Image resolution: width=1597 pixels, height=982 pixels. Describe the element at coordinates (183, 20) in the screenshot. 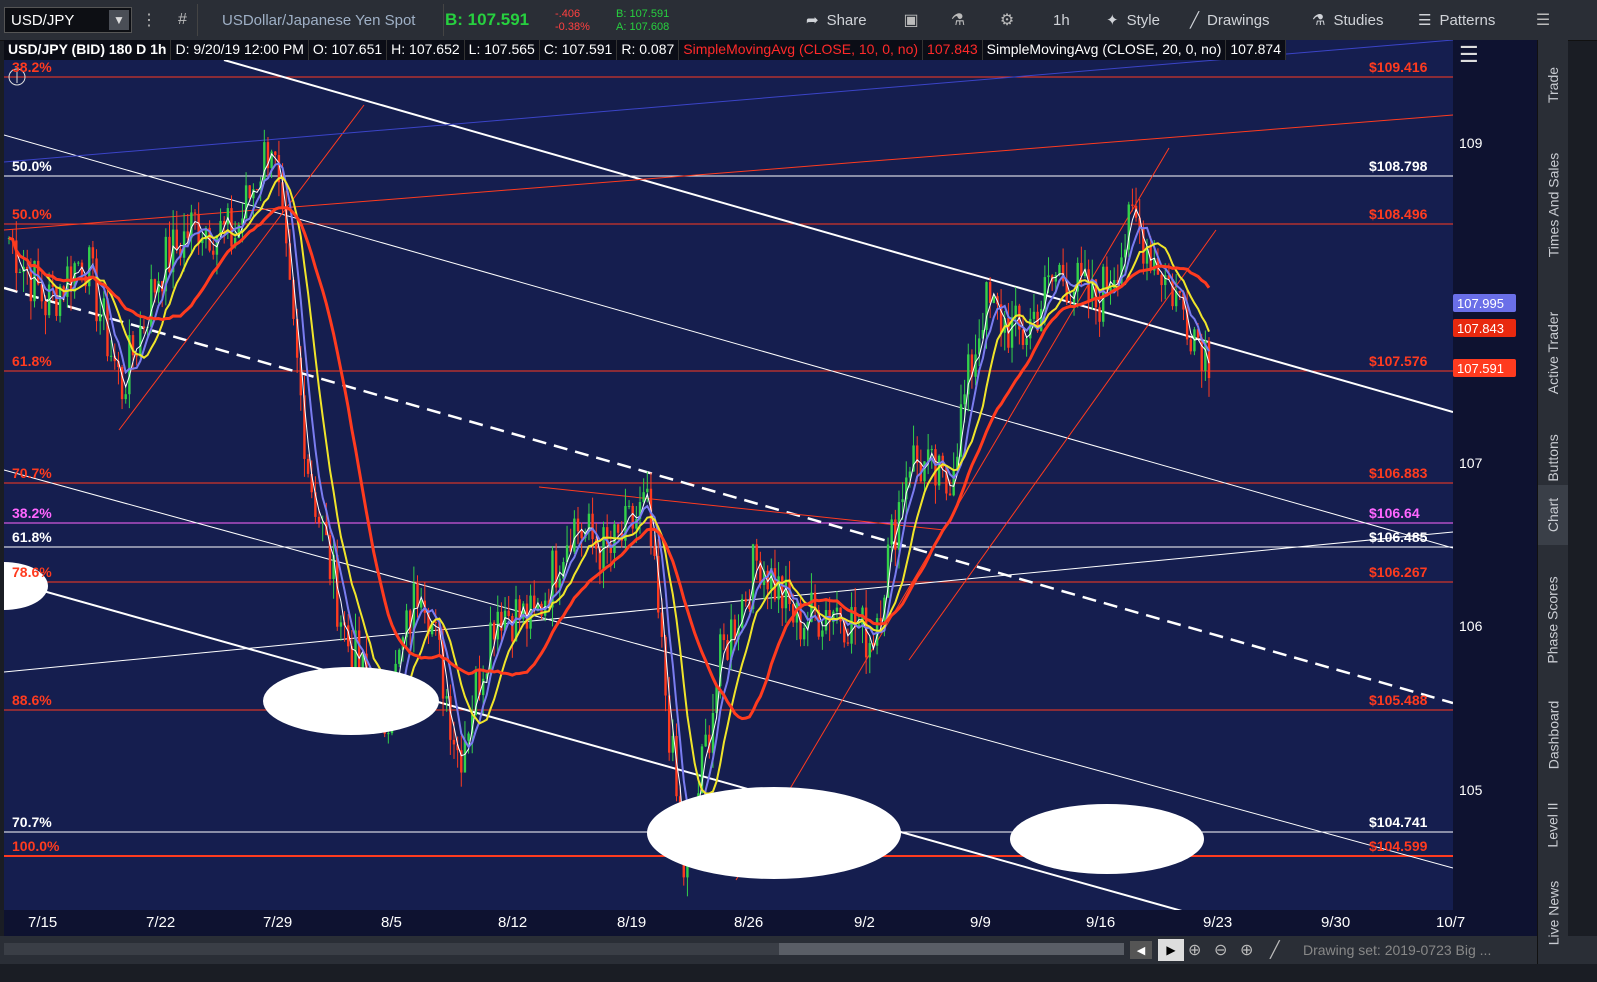

I see `hash-icon: #` at that location.